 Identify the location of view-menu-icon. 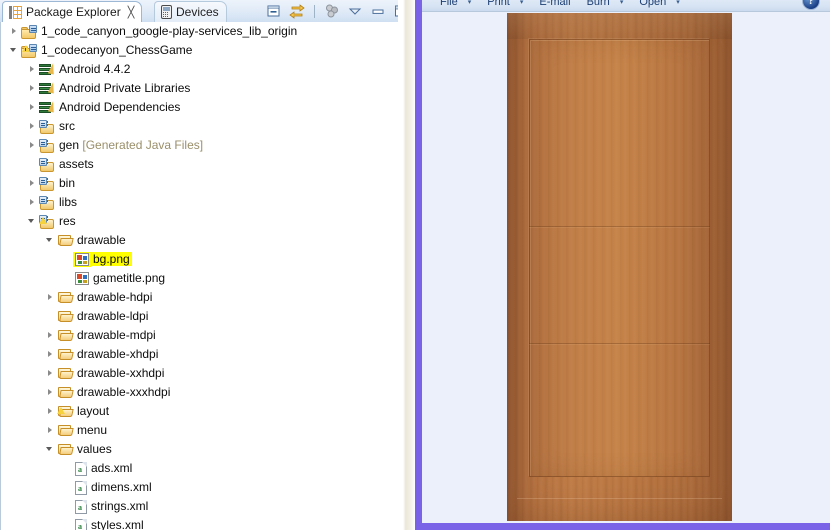
(355, 11).